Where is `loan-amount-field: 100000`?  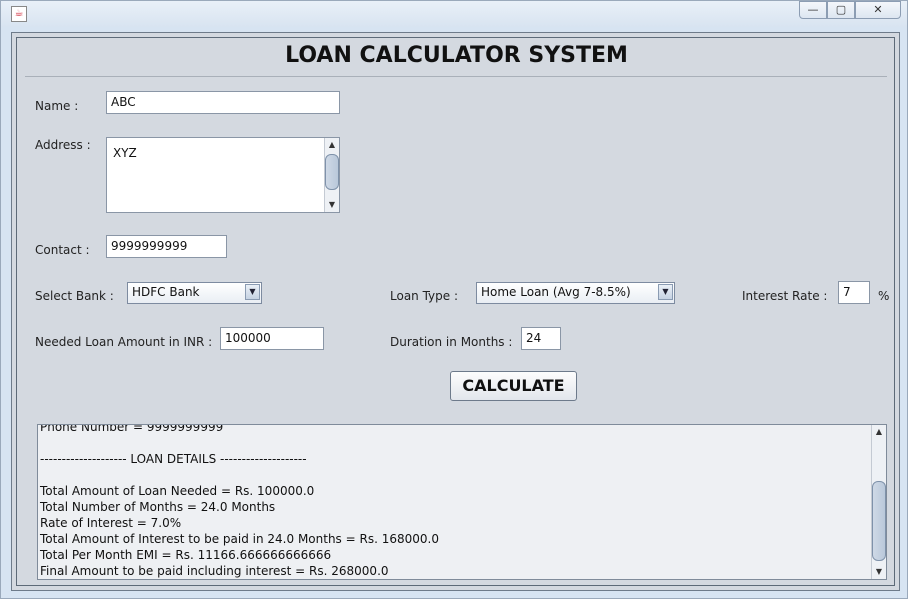
loan-amount-field: 100000 is located at coordinates (272, 338).